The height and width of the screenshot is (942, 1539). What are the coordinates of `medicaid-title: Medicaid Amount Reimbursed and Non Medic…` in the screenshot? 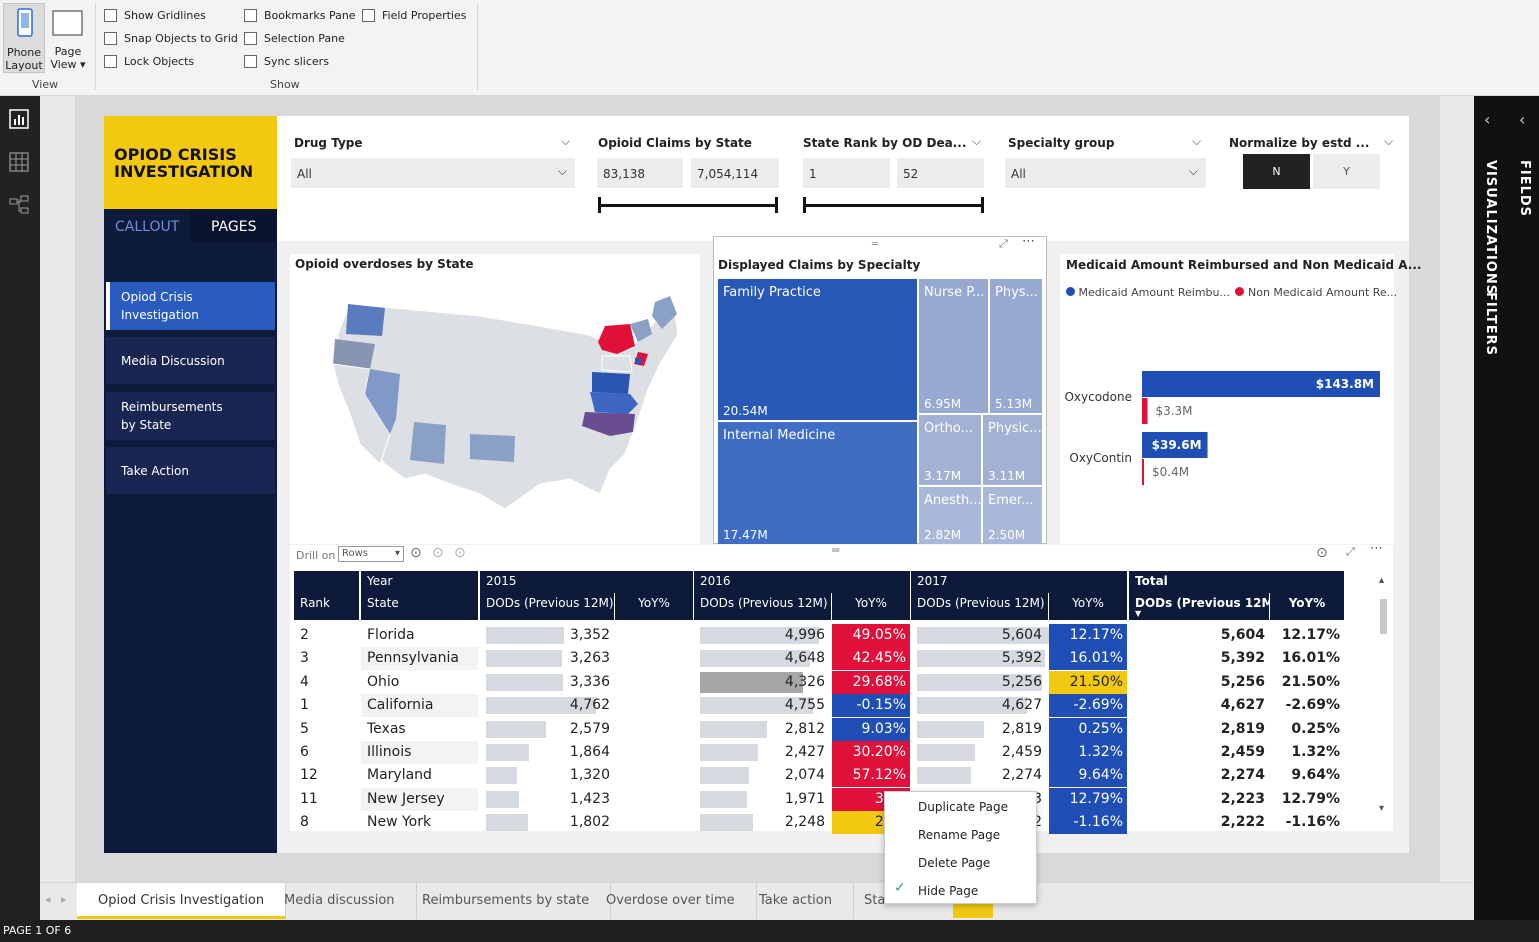 It's located at (1244, 265).